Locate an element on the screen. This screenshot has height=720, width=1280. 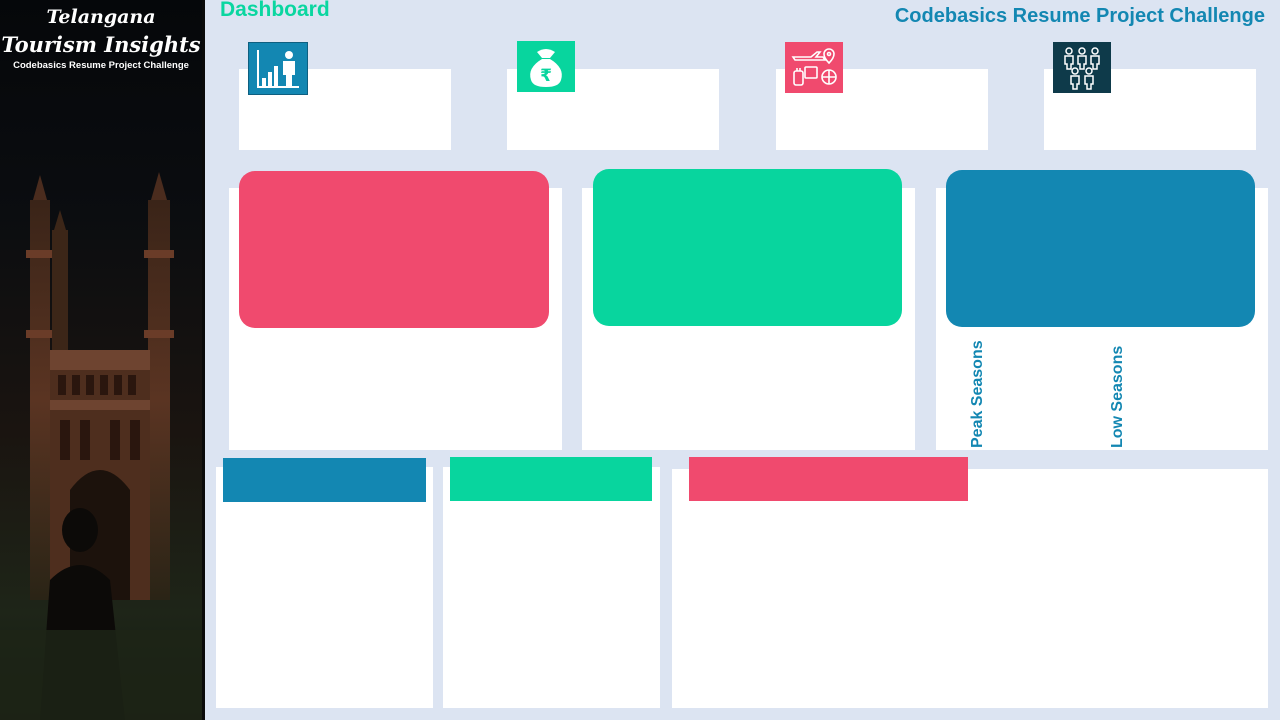
charminar-background-image is located at coordinates (101, 446).